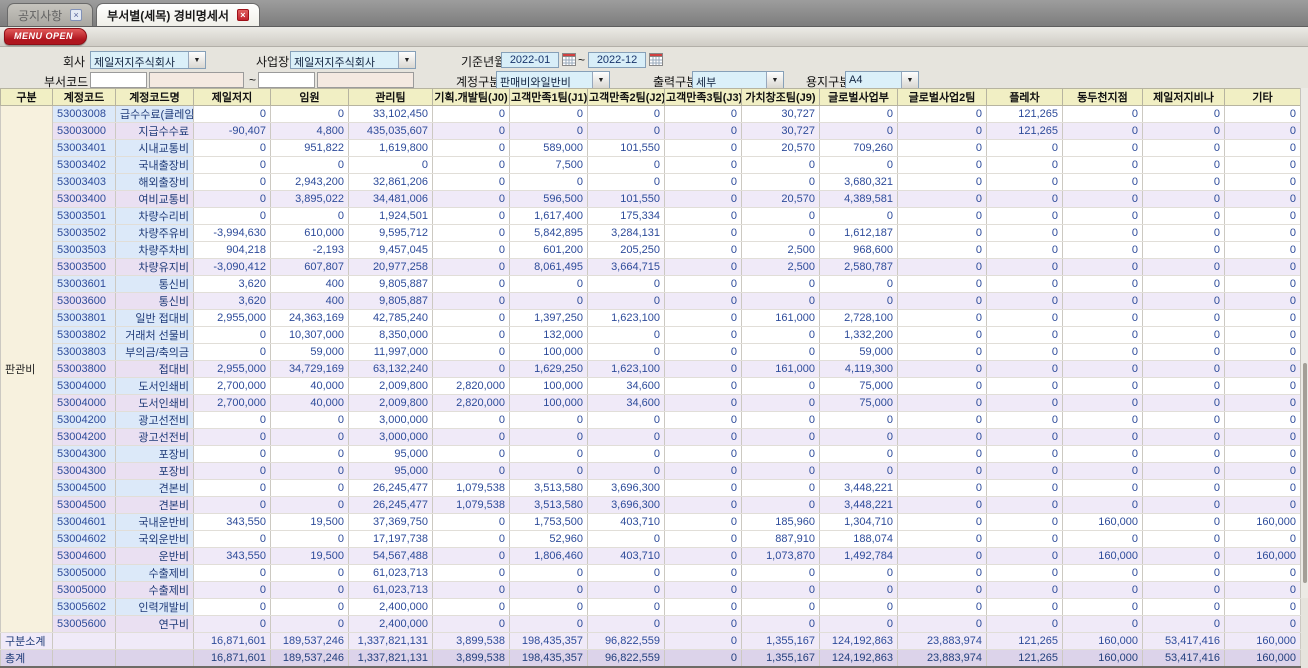  I want to click on column-header: 고객만족1팀(J1), so click(548, 97).